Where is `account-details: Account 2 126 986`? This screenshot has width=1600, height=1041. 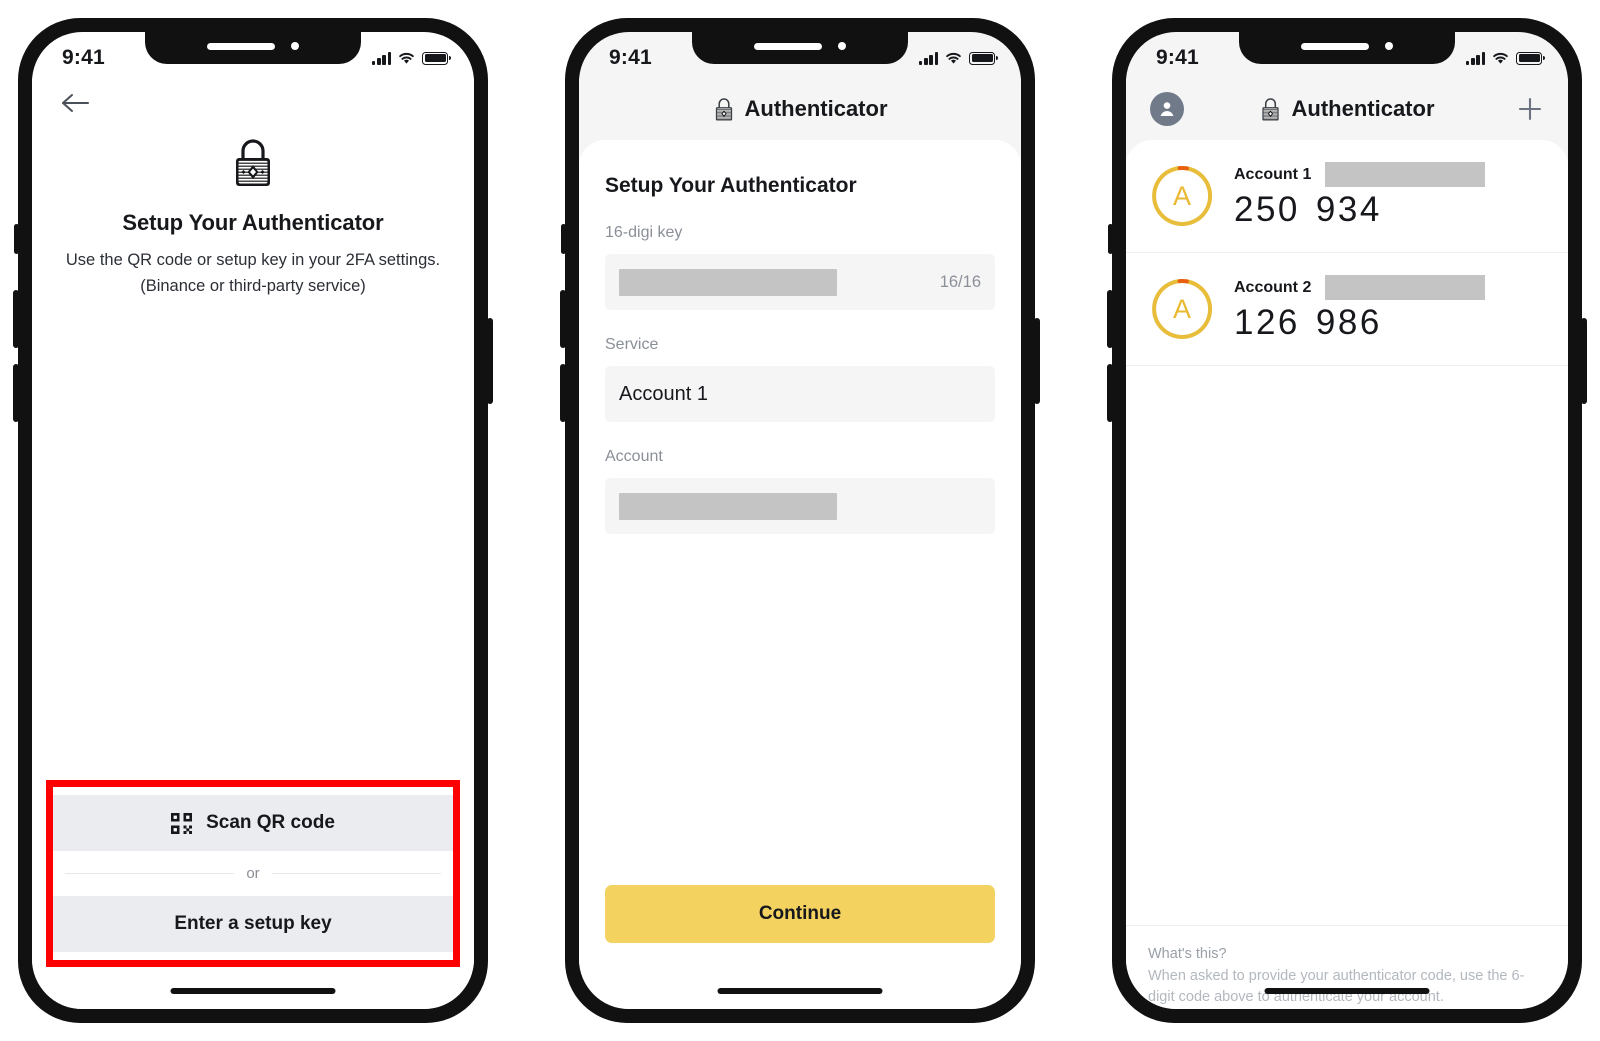 account-details: Account 2 126 986 is located at coordinates (1390, 309).